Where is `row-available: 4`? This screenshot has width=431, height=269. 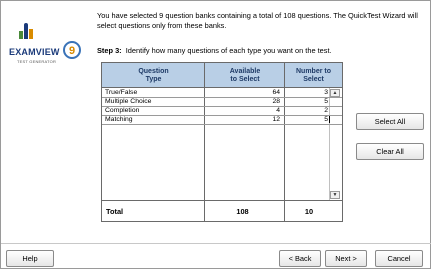 row-available: 4 is located at coordinates (278, 110).